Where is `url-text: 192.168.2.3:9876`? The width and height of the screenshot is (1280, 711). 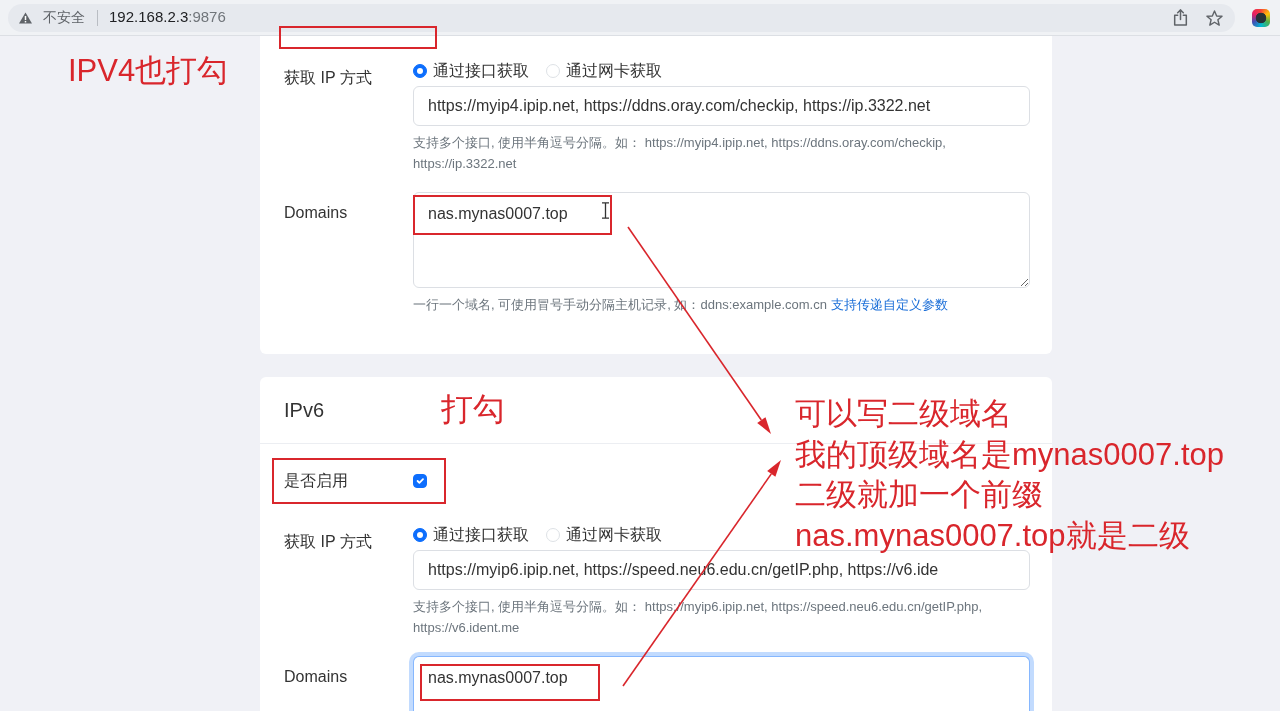
url-text: 192.168.2.3:9876 is located at coordinates (167, 17).